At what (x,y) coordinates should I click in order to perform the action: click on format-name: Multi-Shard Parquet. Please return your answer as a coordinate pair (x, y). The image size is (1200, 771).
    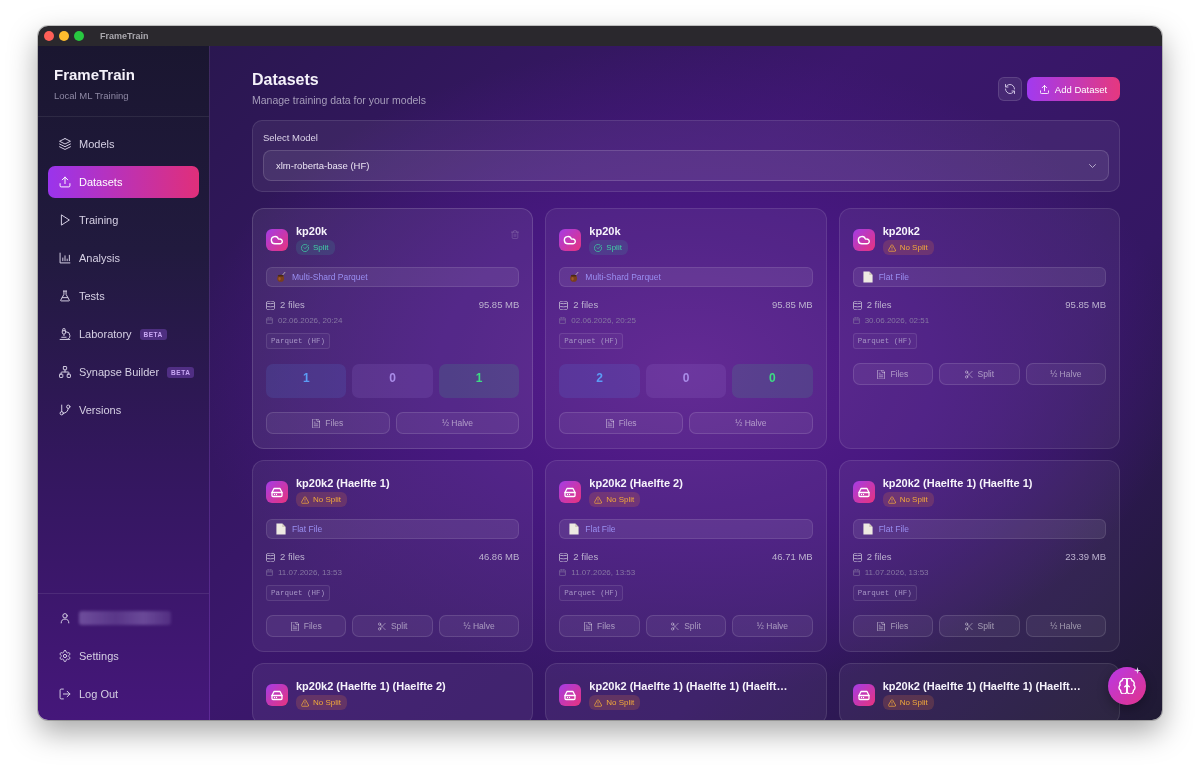
    Looking at the image, I should click on (623, 277).